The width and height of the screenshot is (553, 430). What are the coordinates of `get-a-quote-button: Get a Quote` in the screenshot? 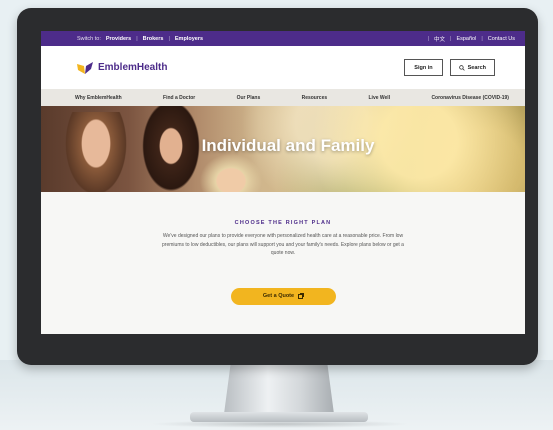 It's located at (283, 296).